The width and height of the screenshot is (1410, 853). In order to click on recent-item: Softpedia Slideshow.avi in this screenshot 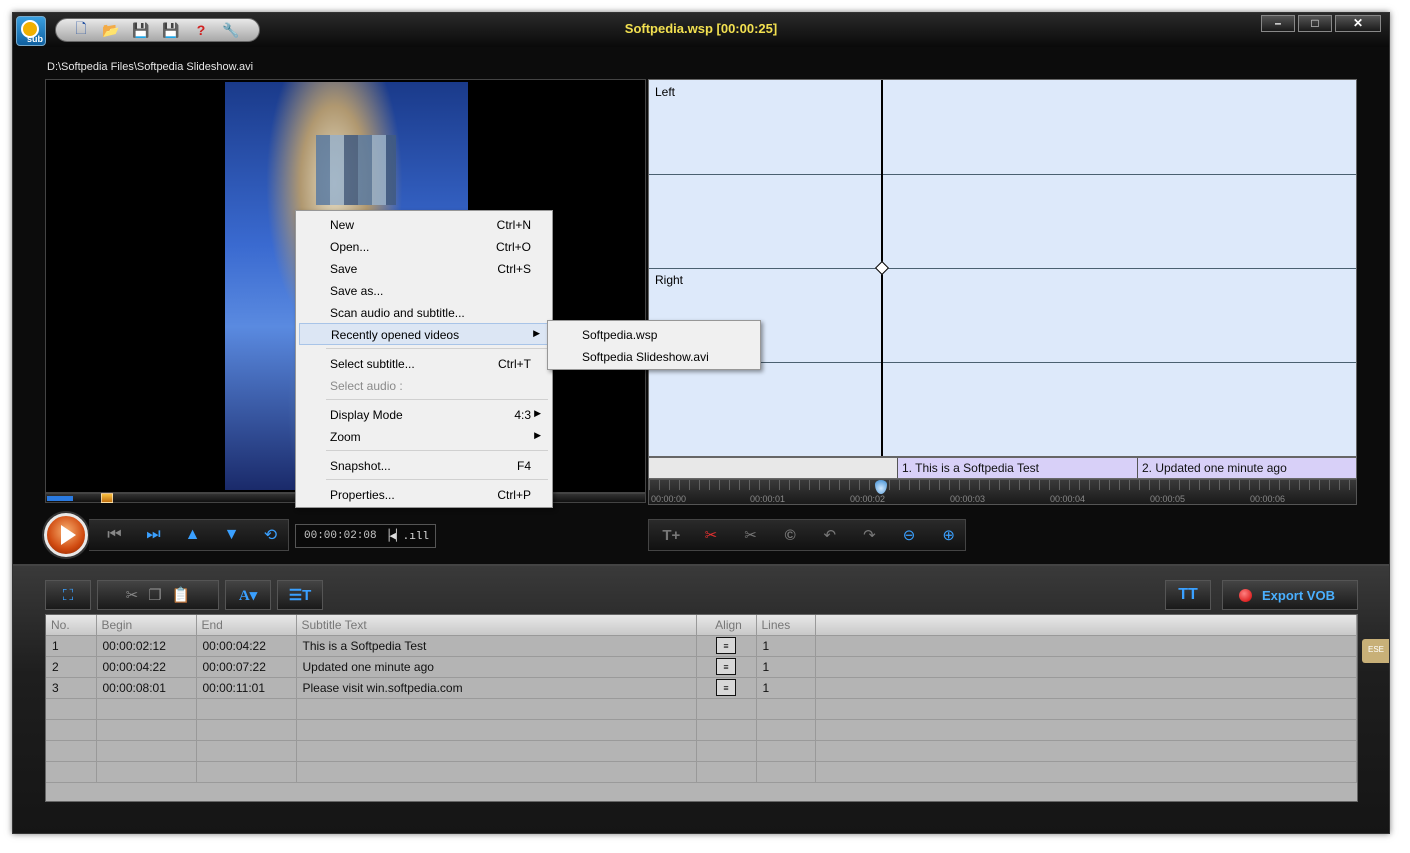, I will do `click(654, 357)`.